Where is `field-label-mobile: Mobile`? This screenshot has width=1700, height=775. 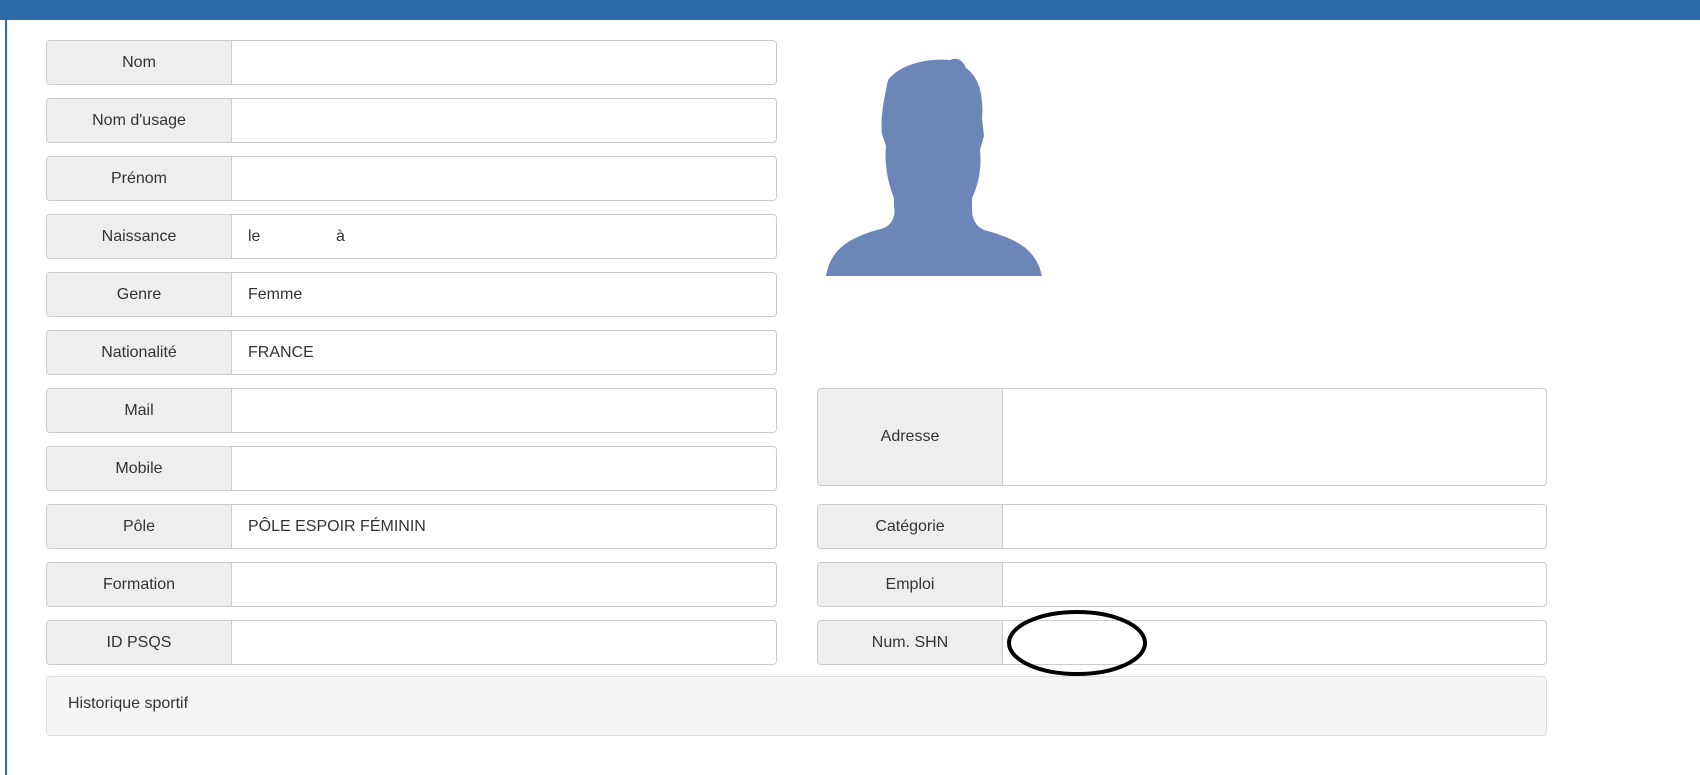
field-label-mobile: Mobile is located at coordinates (139, 468).